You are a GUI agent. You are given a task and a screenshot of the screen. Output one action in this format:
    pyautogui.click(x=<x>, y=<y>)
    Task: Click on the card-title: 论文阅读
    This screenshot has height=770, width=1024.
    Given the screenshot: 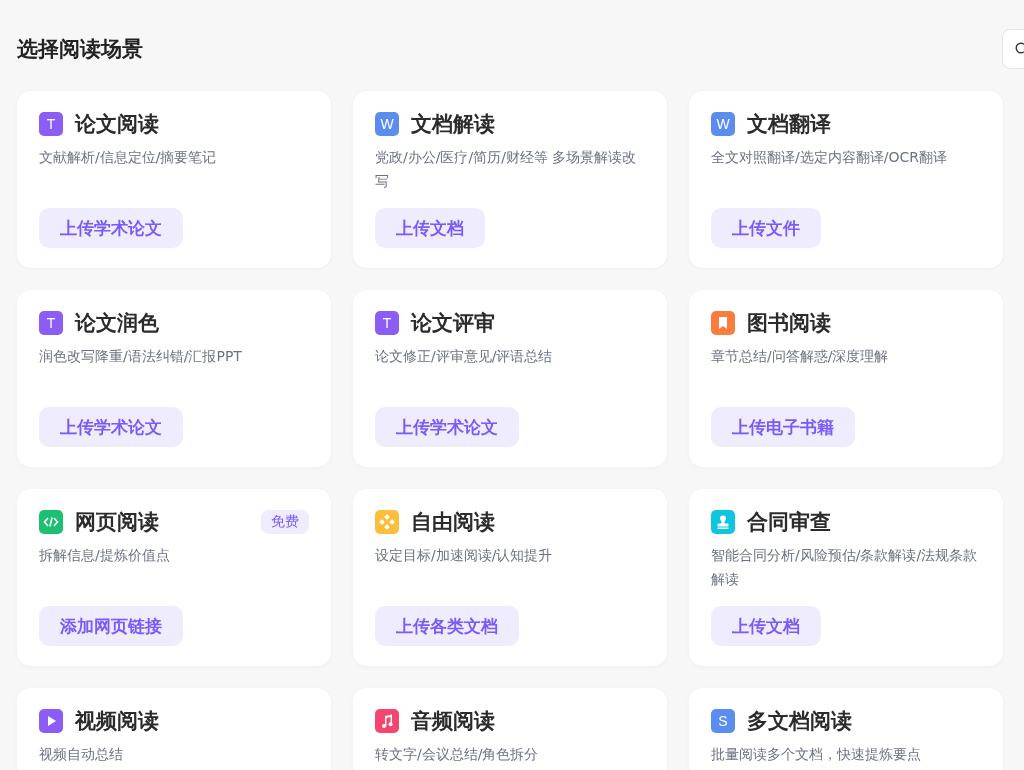 What is the action you would take?
    pyautogui.click(x=117, y=124)
    